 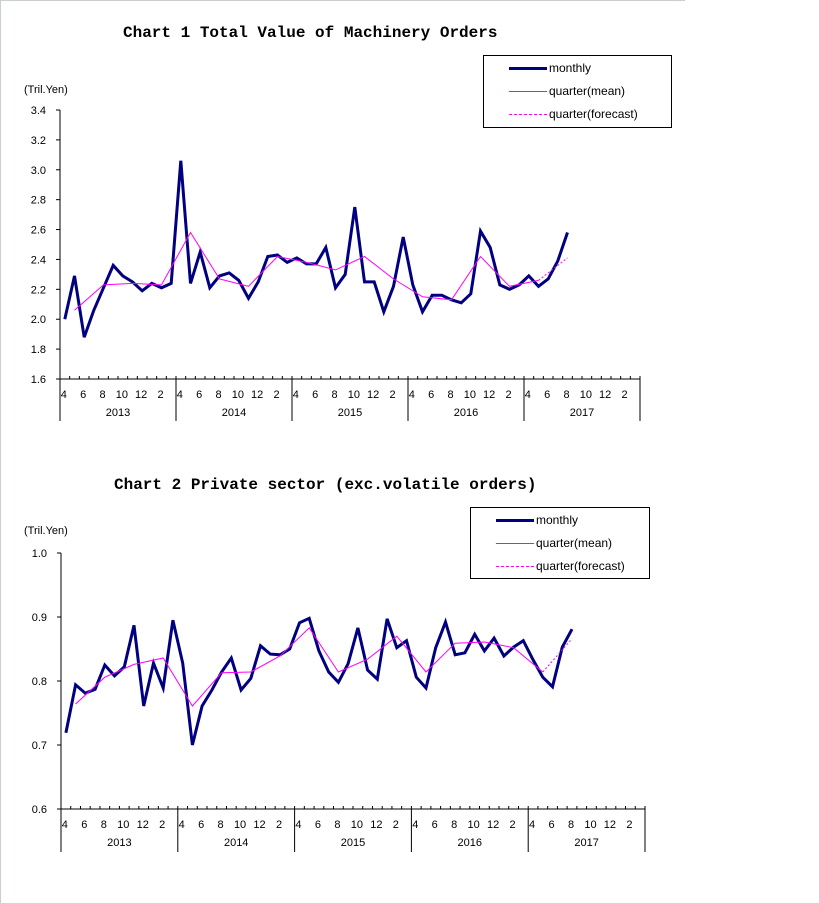 I want to click on y-tick-label: 0.9, so click(x=39, y=618).